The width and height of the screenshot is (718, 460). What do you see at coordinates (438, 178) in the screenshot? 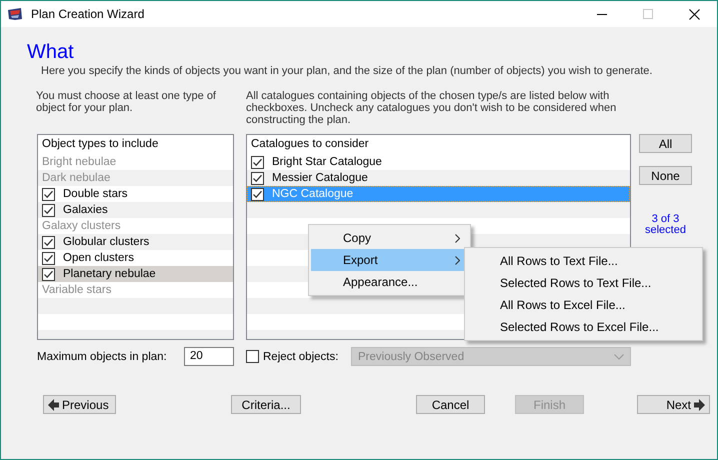
I see `list-item: Messier Catalogue` at bounding box center [438, 178].